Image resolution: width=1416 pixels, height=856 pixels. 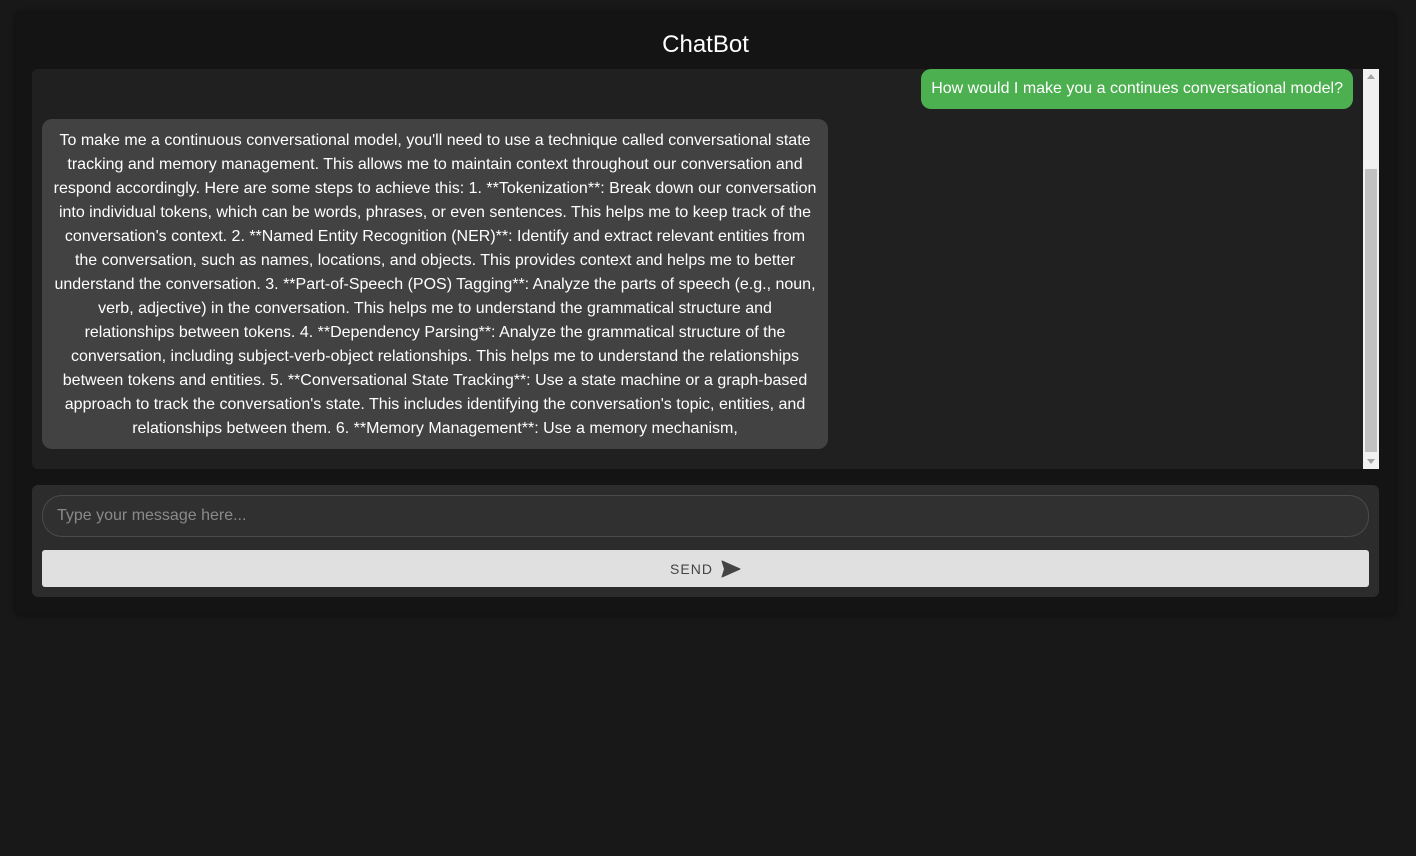 I want to click on send-button: SEND, so click(x=705, y=568).